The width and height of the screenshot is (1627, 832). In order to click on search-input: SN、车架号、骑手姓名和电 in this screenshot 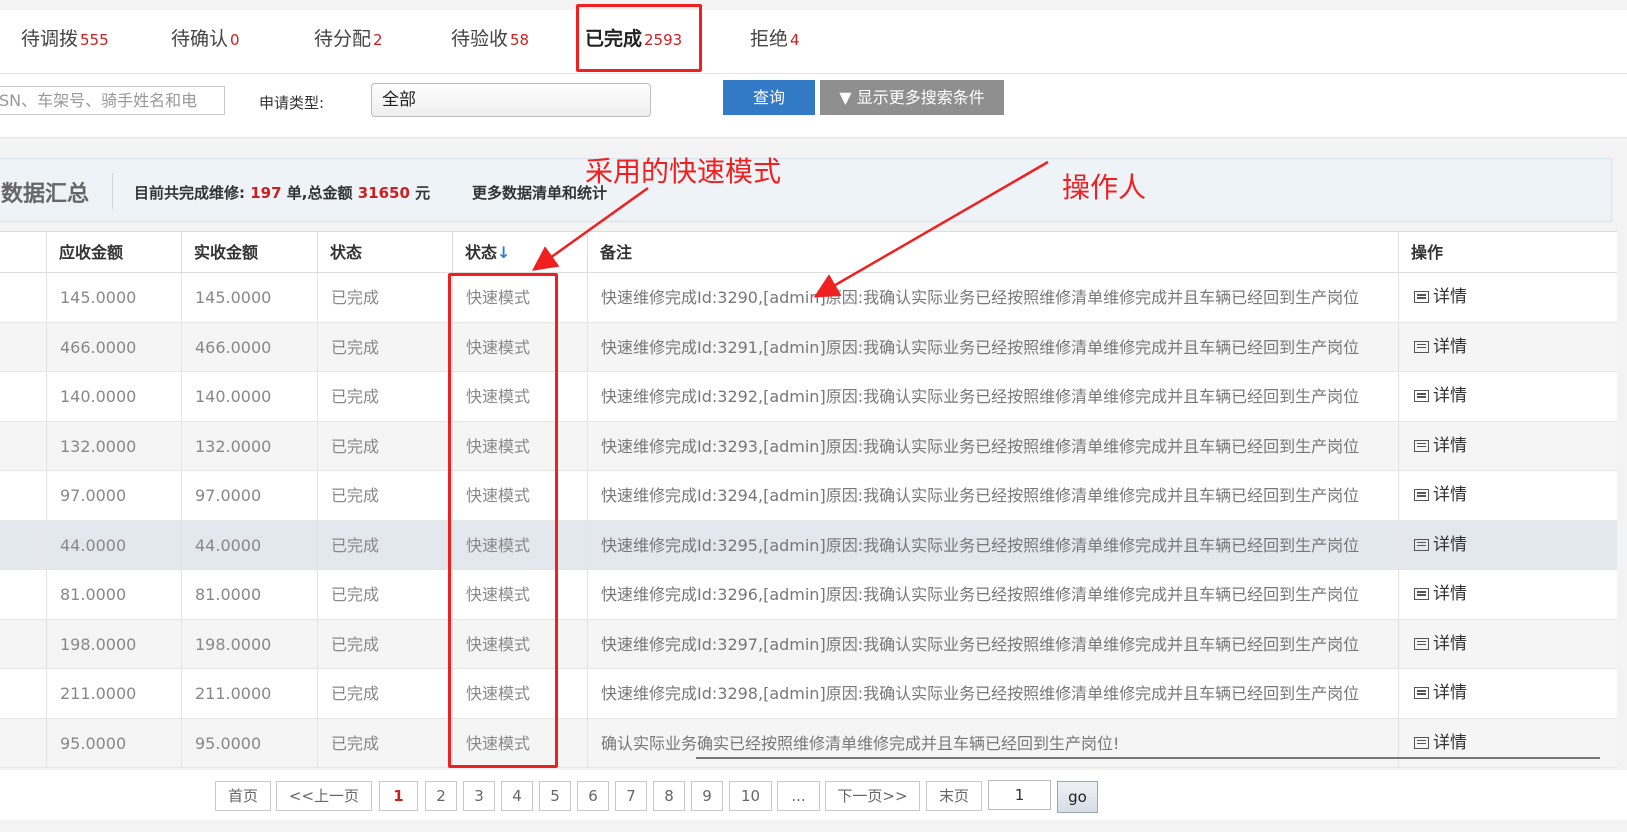, I will do `click(112, 100)`.